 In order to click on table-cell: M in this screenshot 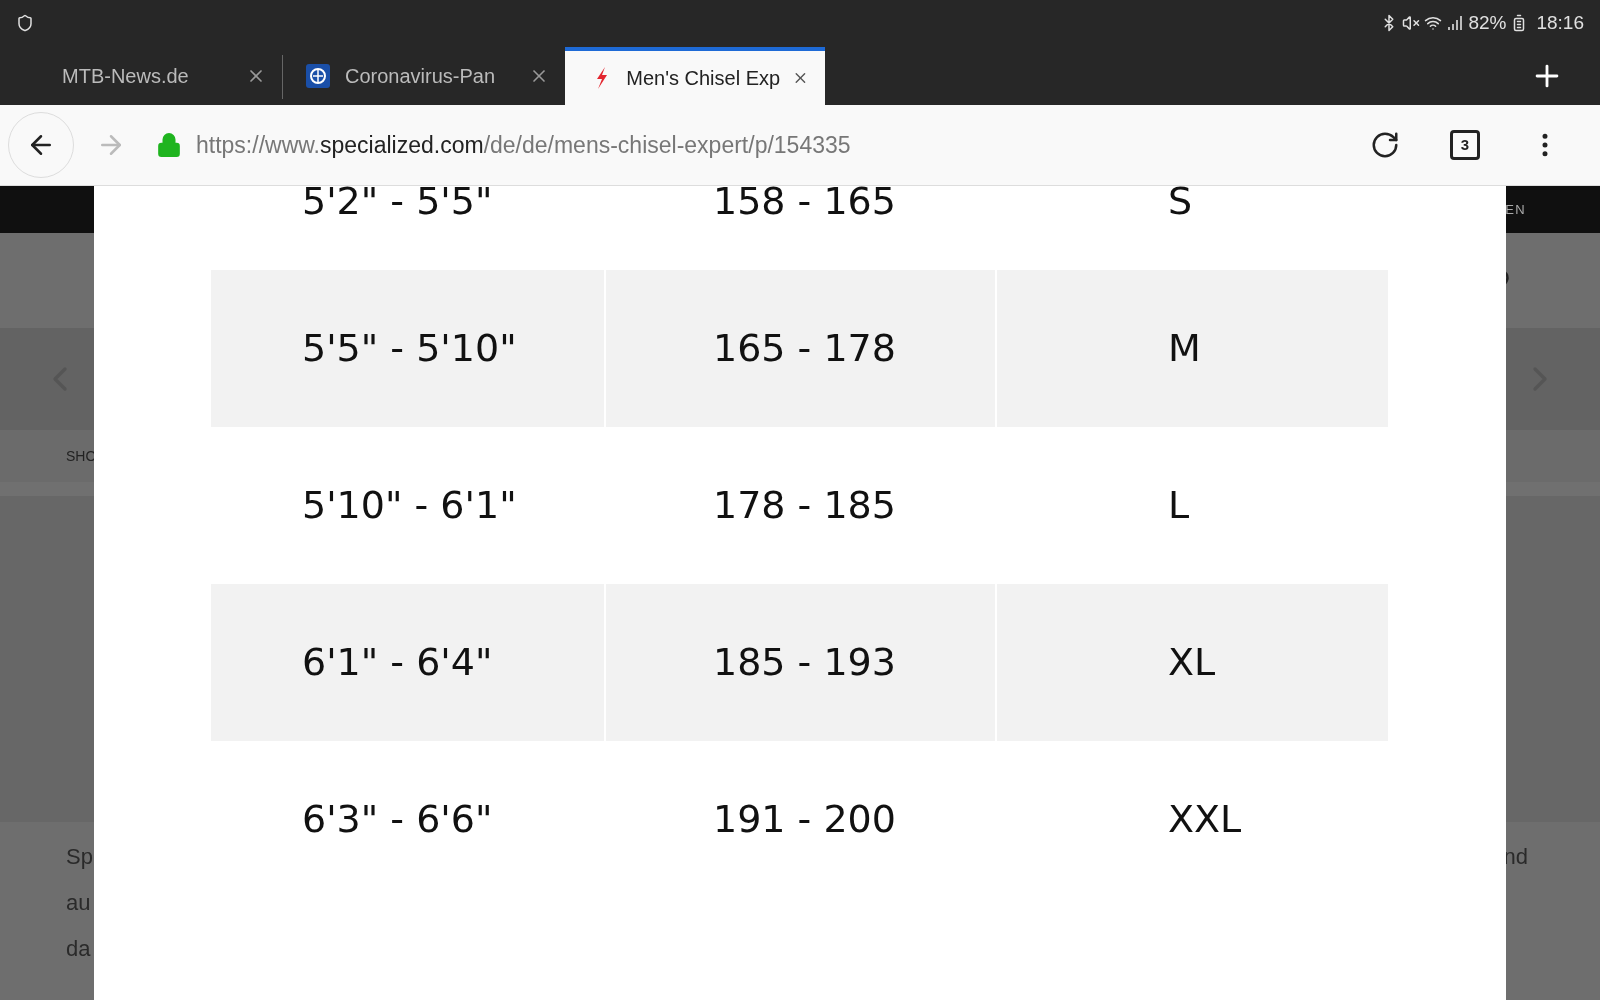, I will do `click(1192, 348)`.